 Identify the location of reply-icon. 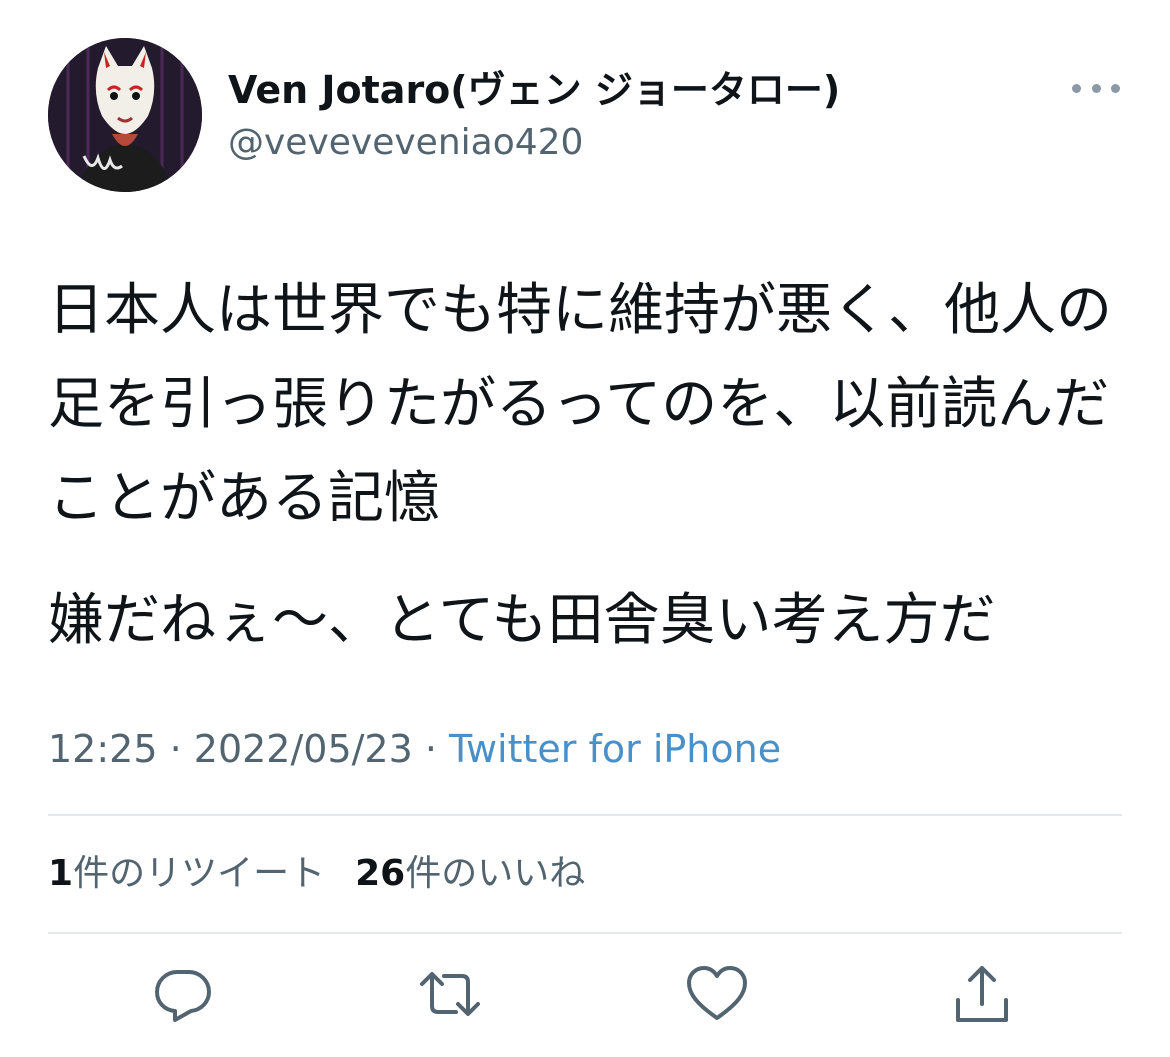
(183, 996).